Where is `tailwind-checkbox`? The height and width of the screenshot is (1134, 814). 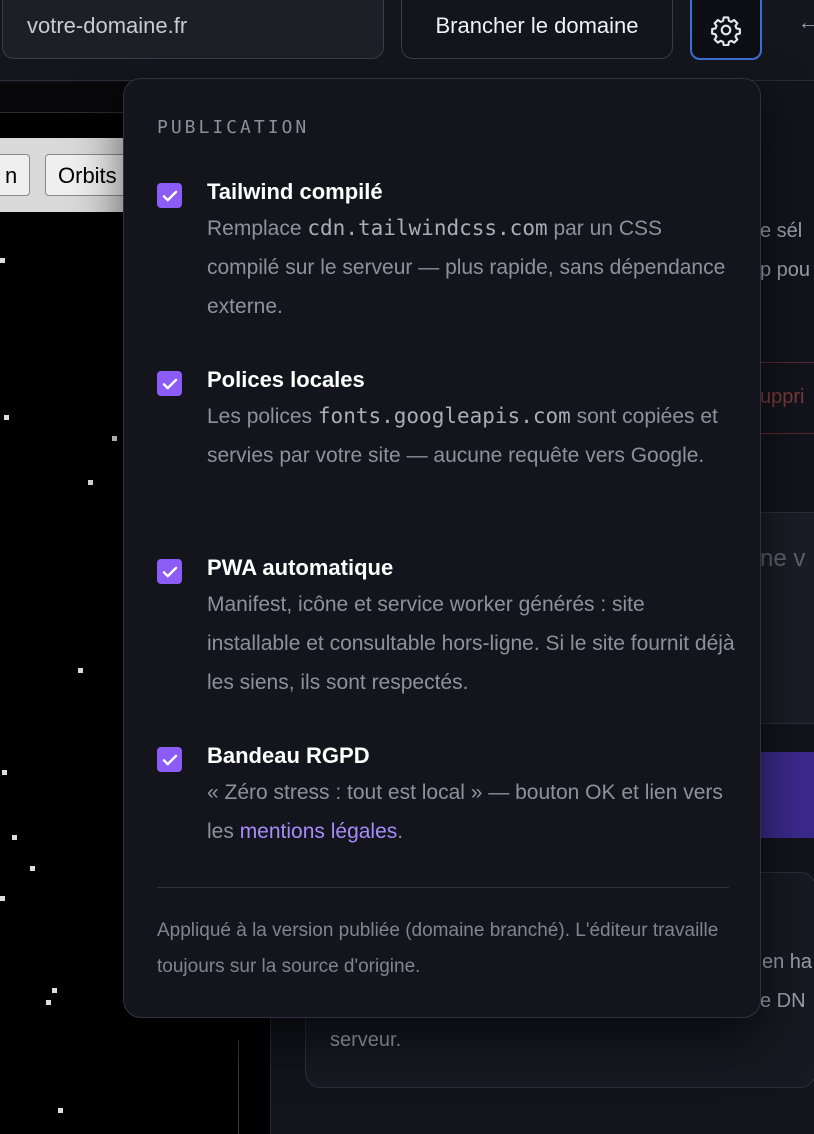 tailwind-checkbox is located at coordinates (169, 195).